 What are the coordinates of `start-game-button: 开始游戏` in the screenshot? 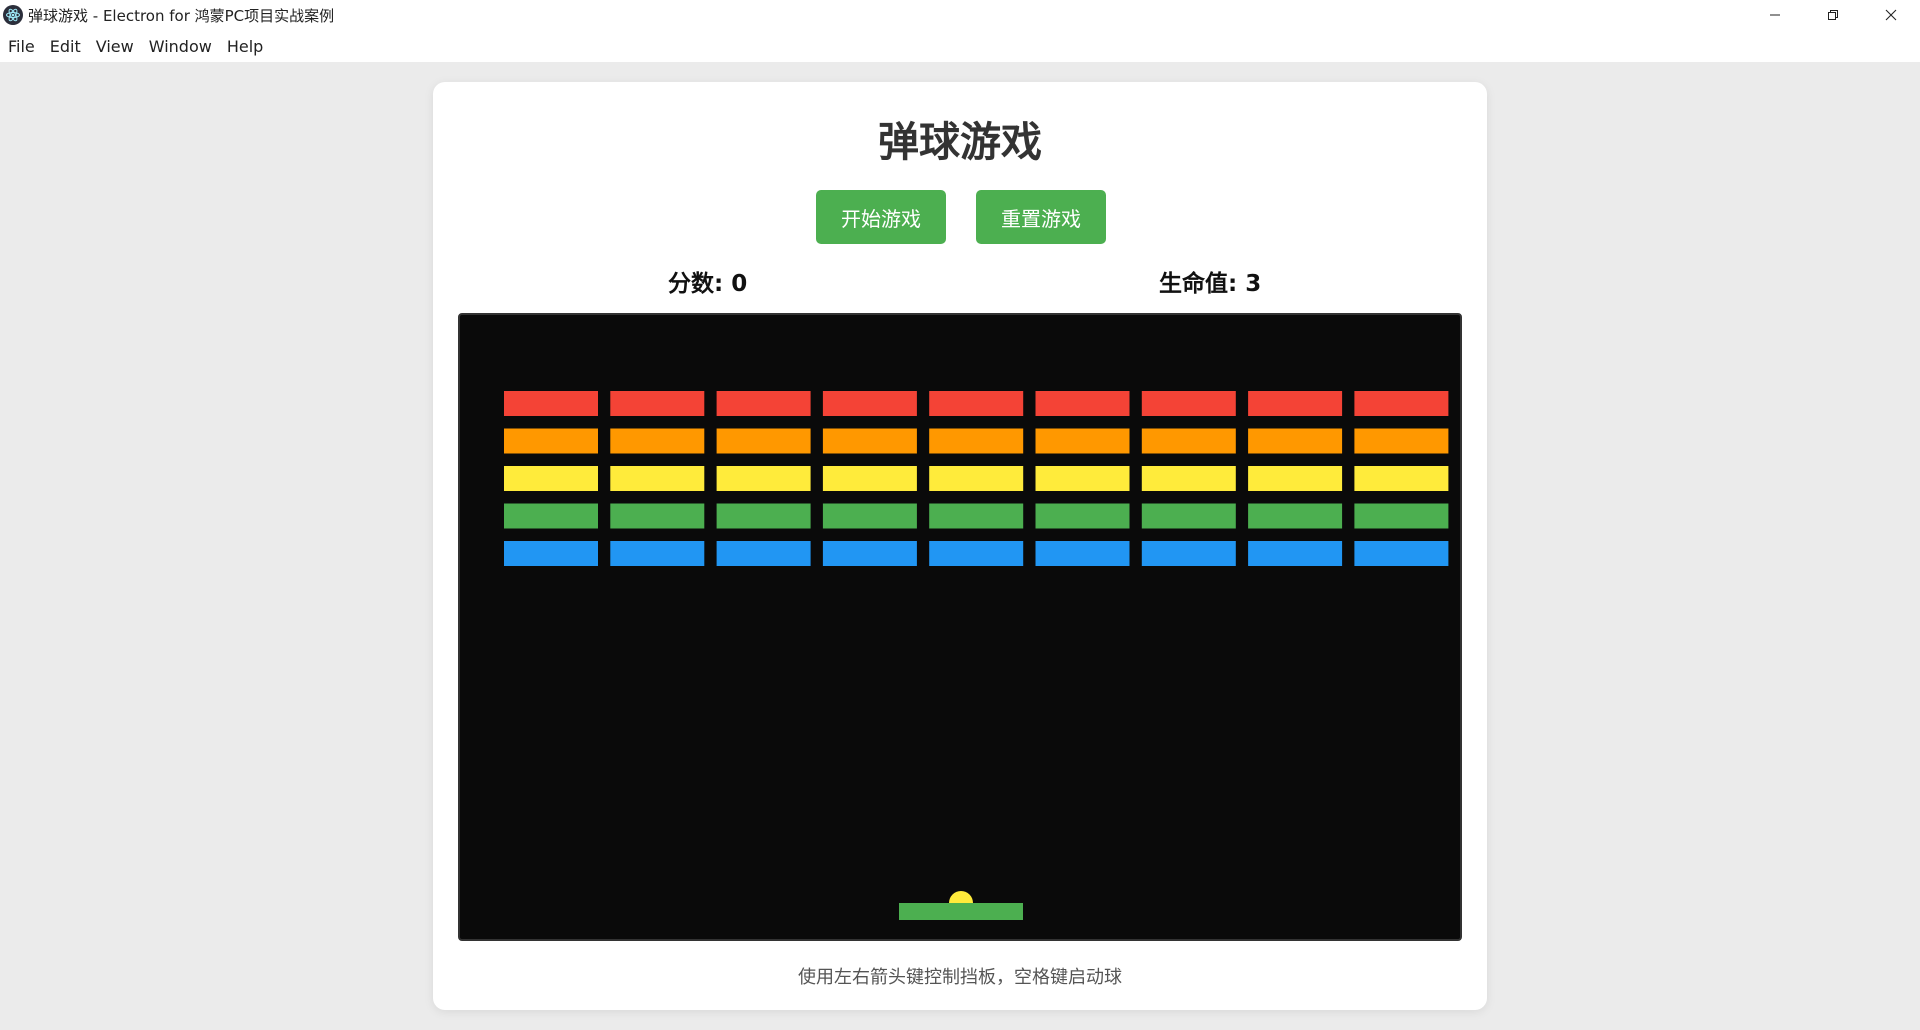 It's located at (881, 217).